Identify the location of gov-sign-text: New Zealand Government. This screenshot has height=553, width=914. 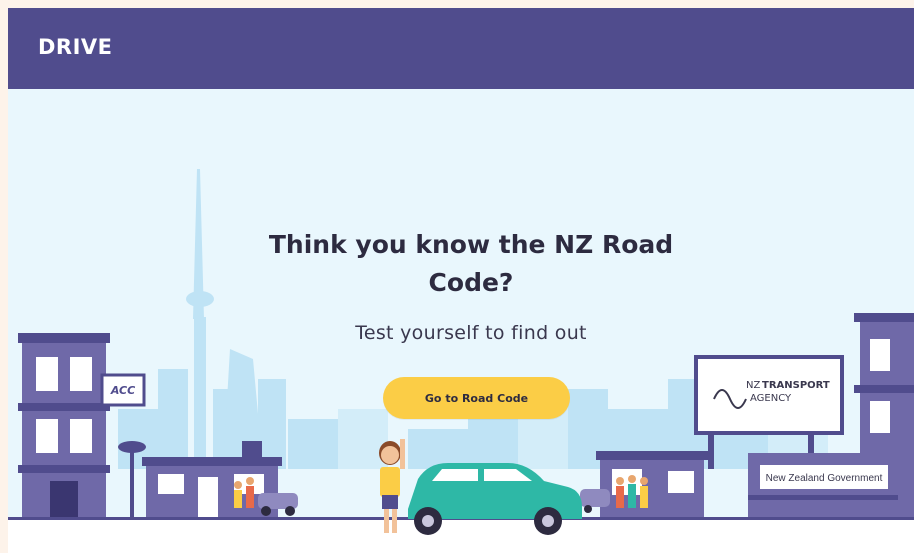
(824, 478).